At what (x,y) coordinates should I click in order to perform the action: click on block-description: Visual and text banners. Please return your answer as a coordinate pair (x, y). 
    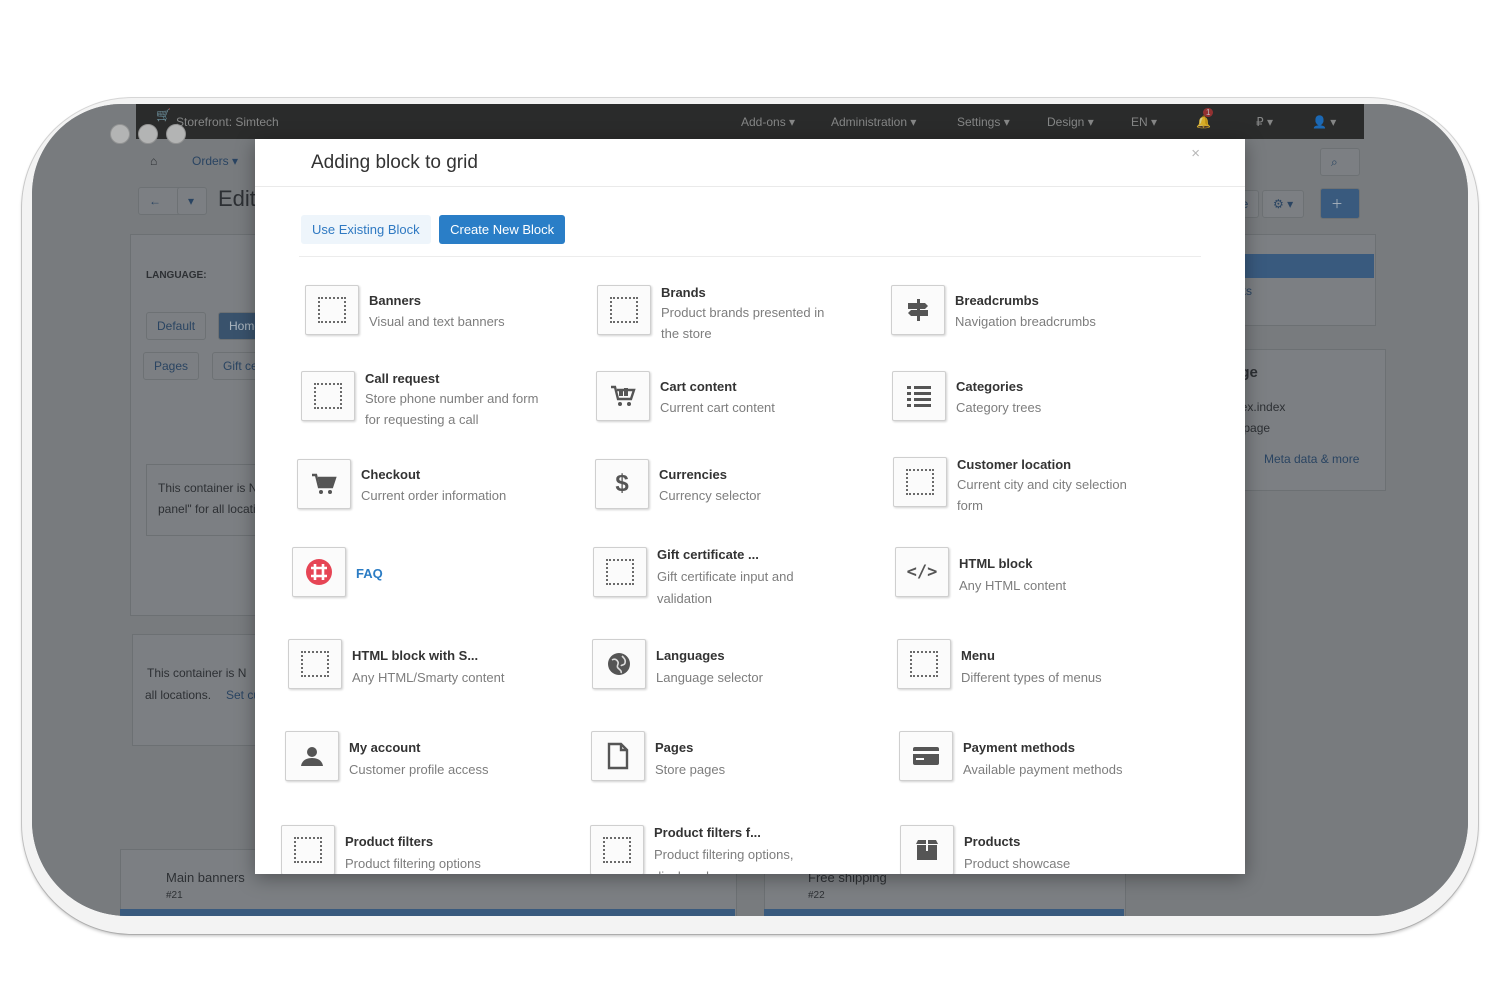
    Looking at the image, I should click on (437, 321).